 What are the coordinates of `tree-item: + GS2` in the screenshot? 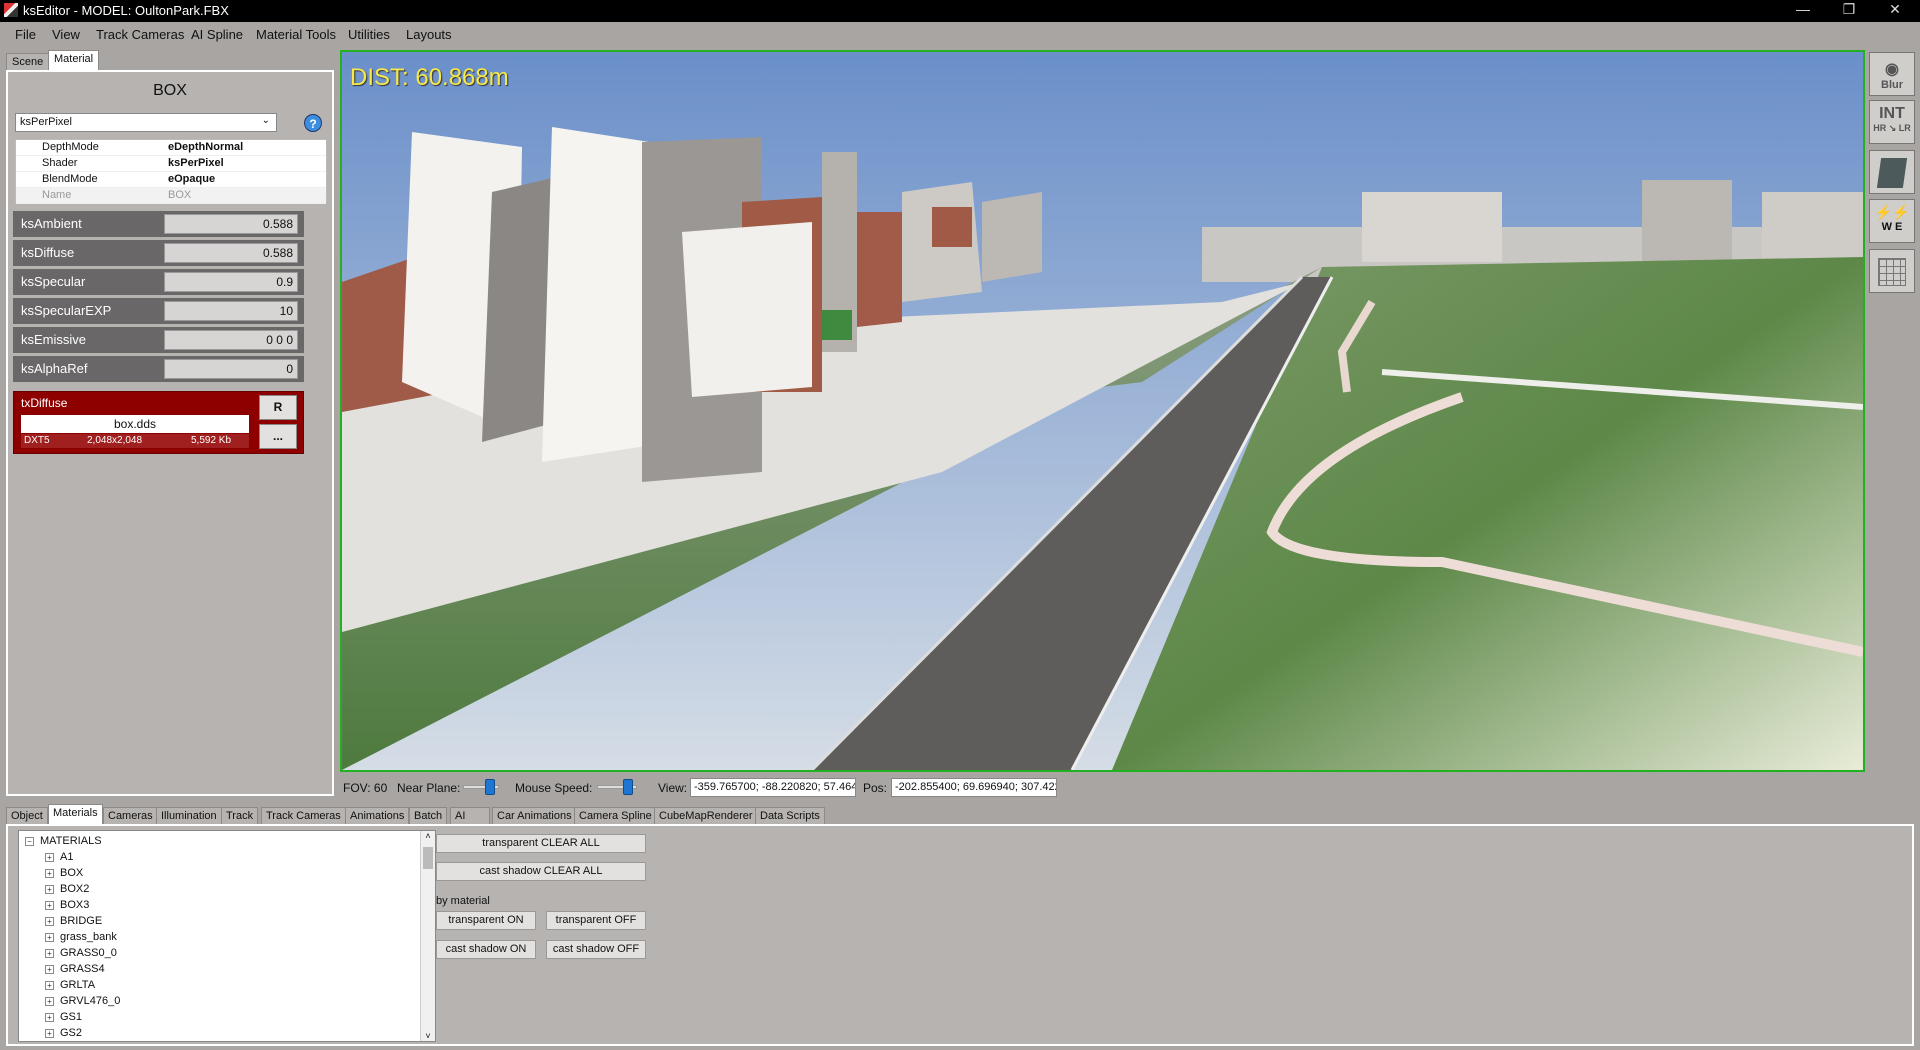 It's located at (63, 1033).